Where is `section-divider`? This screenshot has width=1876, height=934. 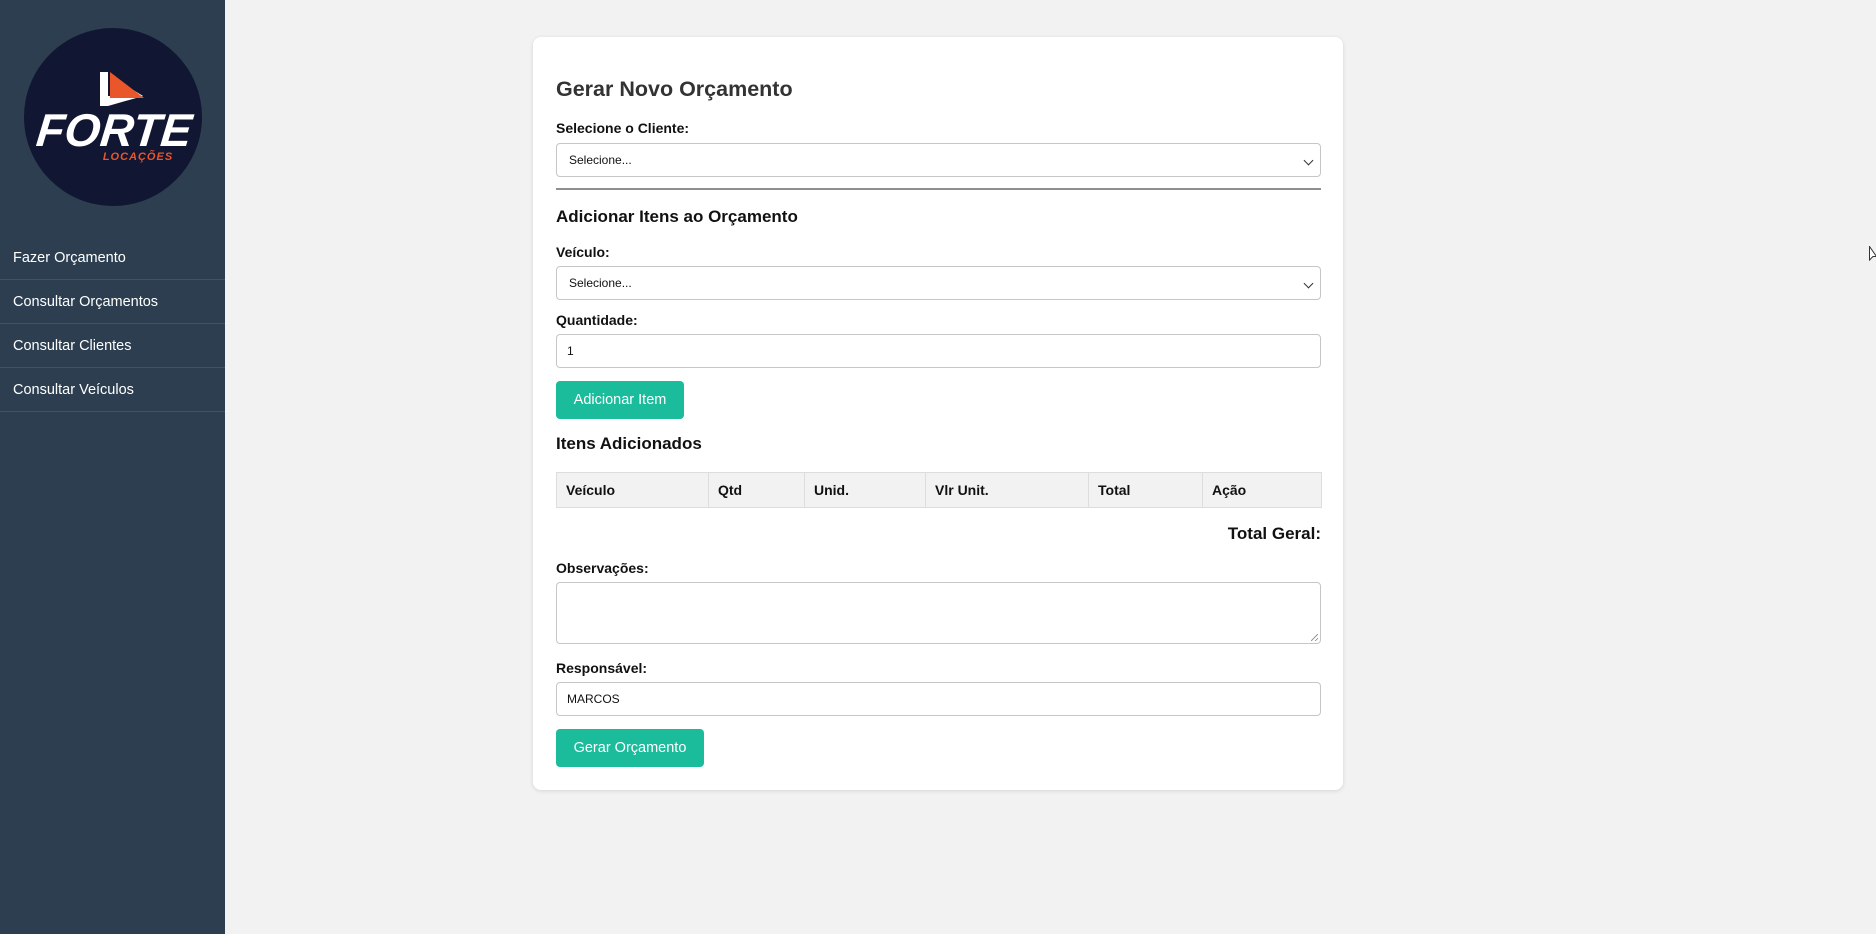
section-divider is located at coordinates (938, 189).